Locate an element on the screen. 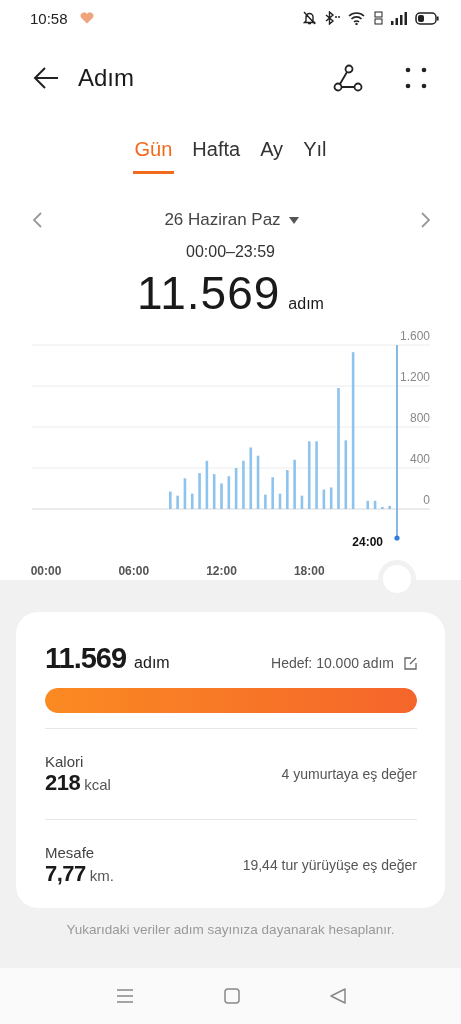  back-button is located at coordinates (46, 78).